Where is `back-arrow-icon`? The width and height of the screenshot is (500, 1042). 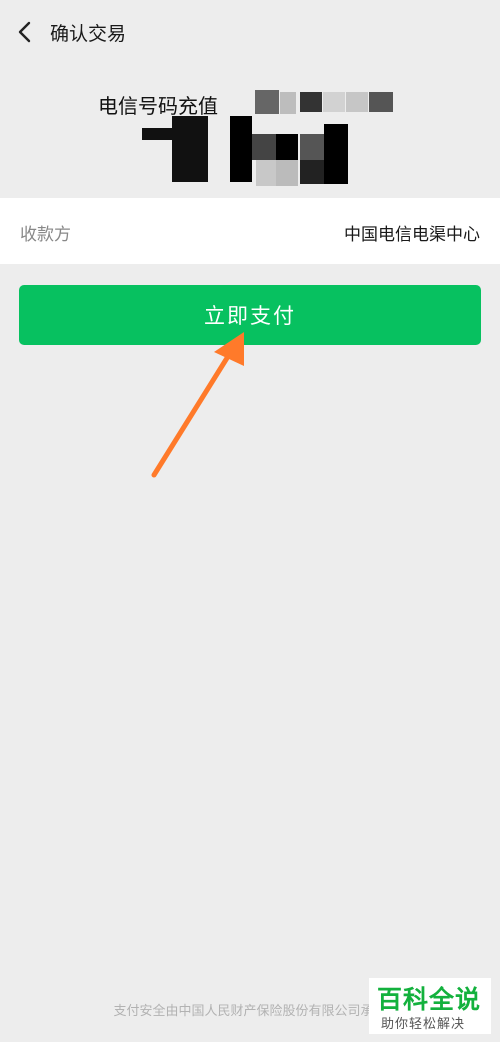 back-arrow-icon is located at coordinates (25, 32).